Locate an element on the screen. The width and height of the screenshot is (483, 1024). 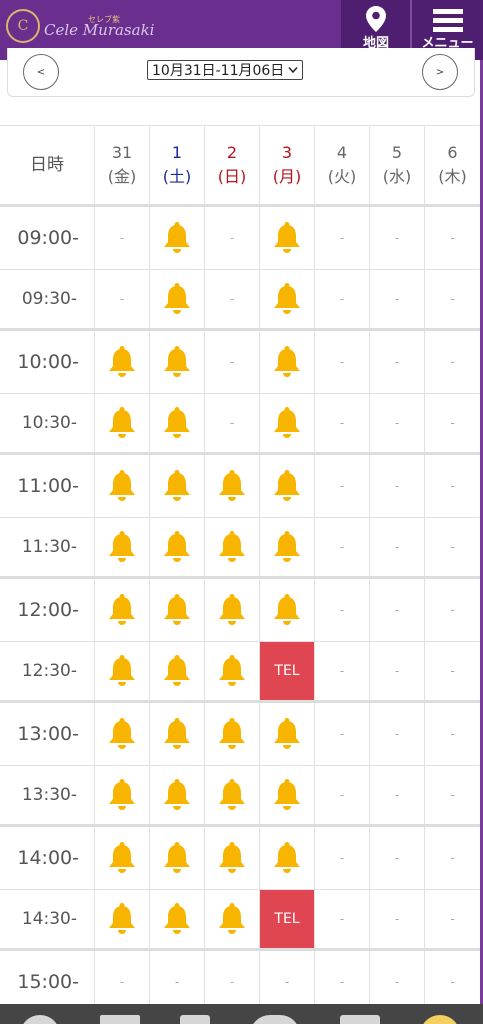
next-week-button: > is located at coordinates (440, 72).